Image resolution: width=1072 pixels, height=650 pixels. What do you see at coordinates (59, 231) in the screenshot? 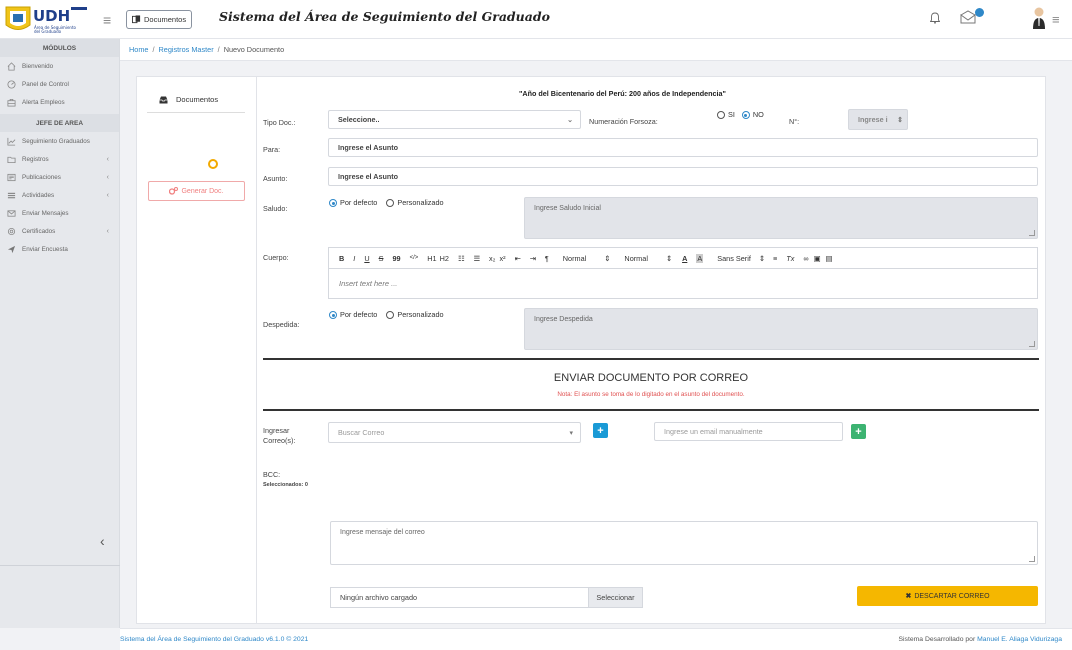
I see `sidebar-item-certificados: Certificados ‹` at bounding box center [59, 231].